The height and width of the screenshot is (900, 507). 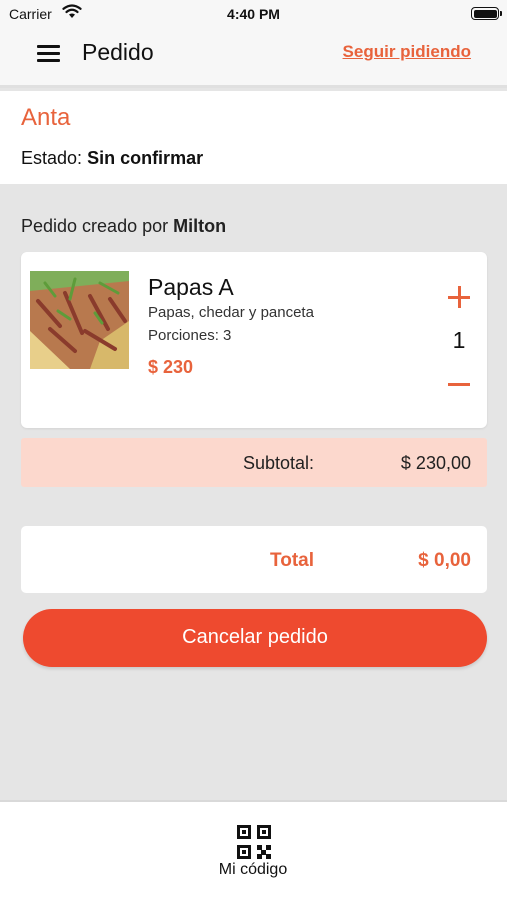 I want to click on subtotal-label: Subtotal:, so click(x=278, y=463).